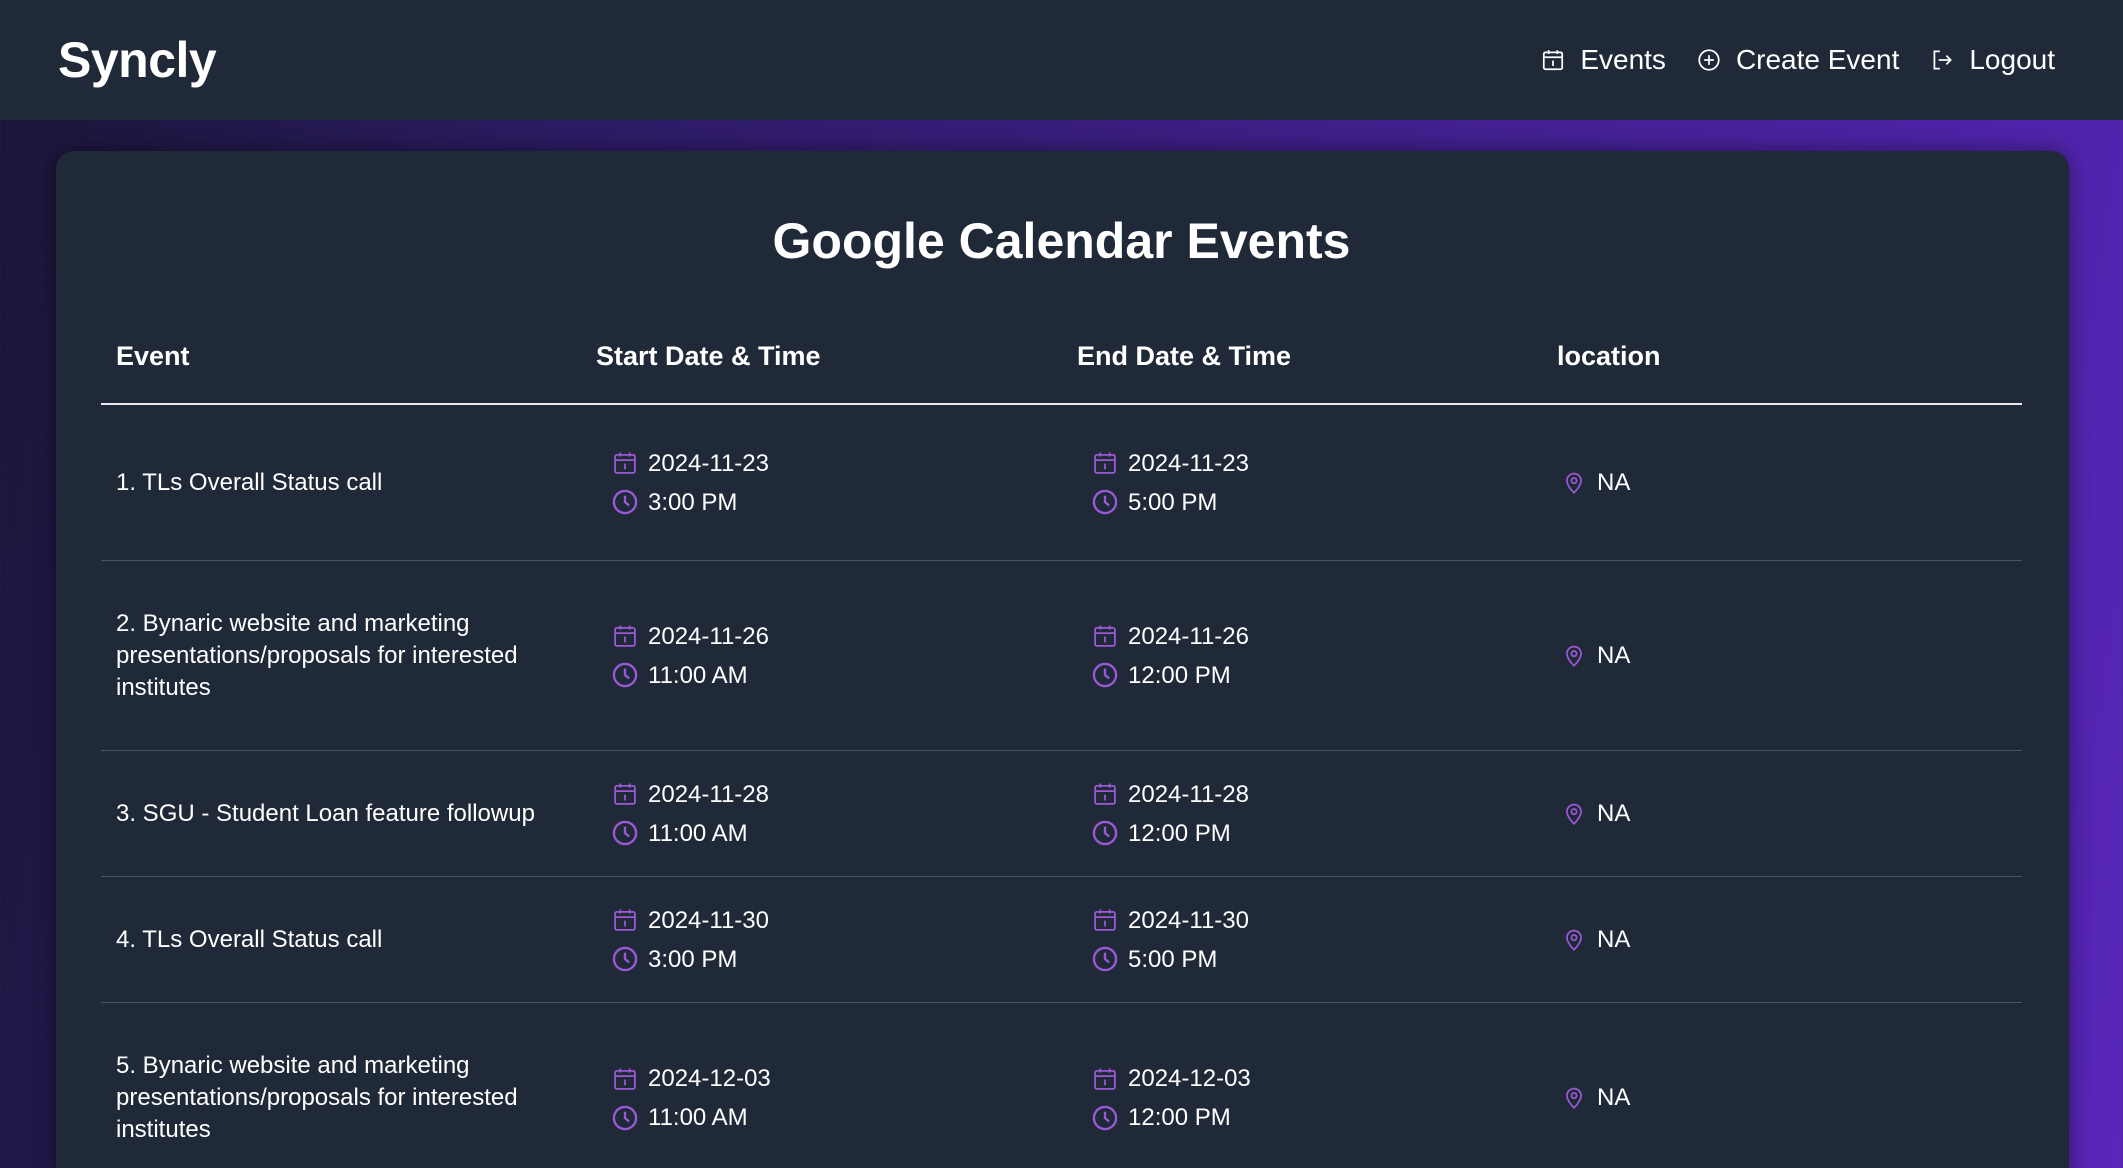 The image size is (2123, 1168). What do you see at coordinates (690, 814) in the screenshot?
I see `start-datetime: 2024-11-28 11:00 AM` at bounding box center [690, 814].